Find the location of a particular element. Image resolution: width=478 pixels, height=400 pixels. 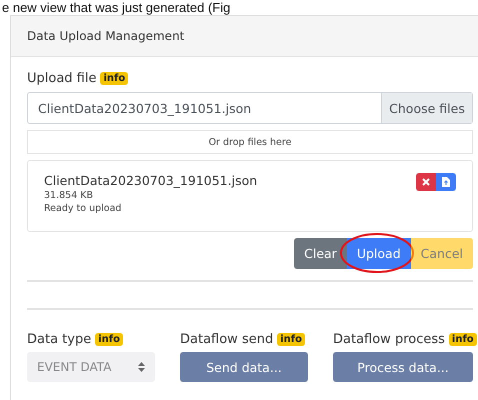

file-icon is located at coordinates (446, 182).